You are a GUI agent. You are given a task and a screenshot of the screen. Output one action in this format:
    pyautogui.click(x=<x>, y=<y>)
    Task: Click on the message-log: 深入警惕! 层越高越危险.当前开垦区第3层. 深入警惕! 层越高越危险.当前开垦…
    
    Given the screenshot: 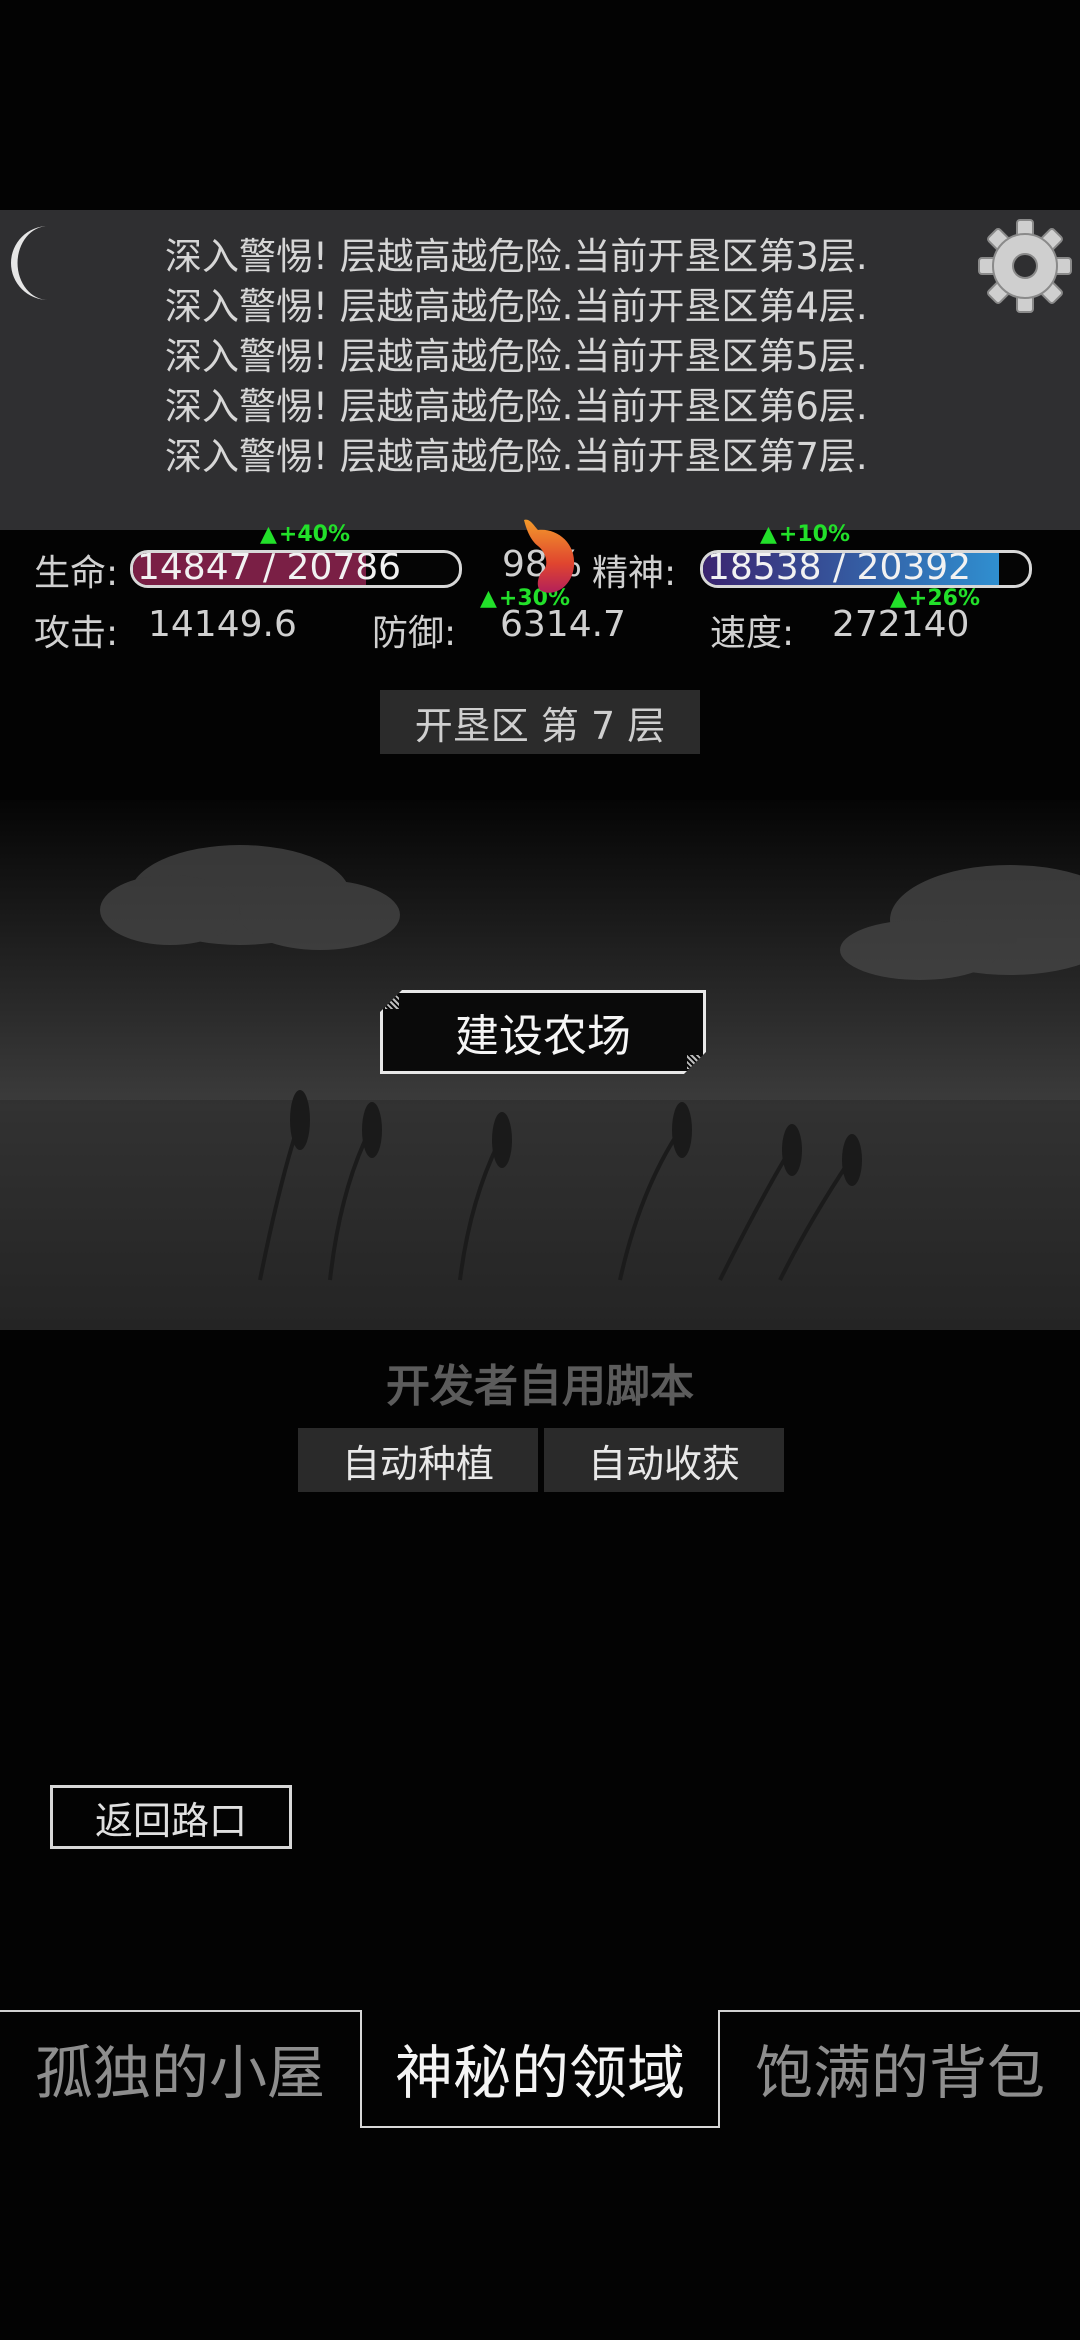 What is the action you would take?
    pyautogui.click(x=540, y=370)
    